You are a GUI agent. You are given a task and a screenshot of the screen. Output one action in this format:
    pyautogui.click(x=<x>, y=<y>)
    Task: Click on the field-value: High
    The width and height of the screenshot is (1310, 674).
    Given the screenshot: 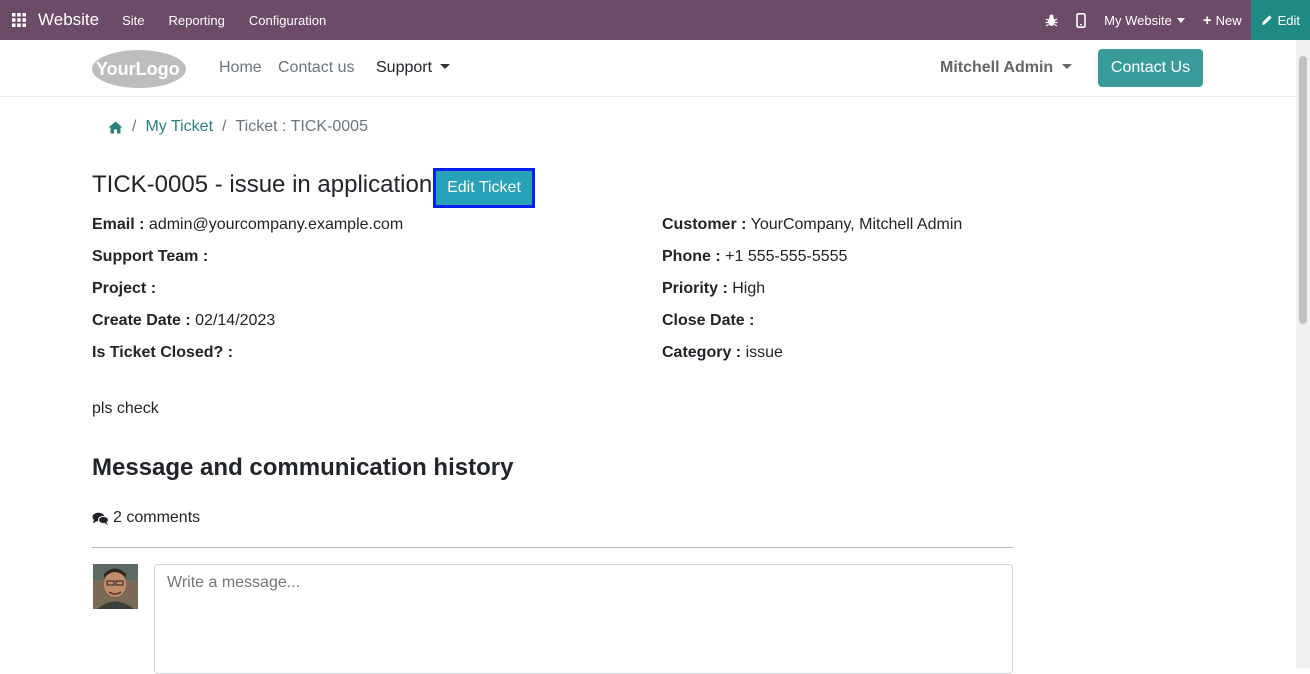 What is the action you would take?
    pyautogui.click(x=749, y=288)
    